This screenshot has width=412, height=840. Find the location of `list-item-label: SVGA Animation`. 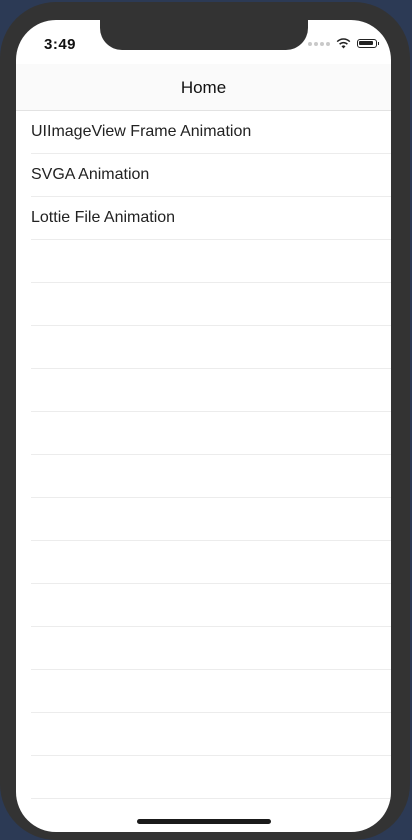

list-item-label: SVGA Animation is located at coordinates (90, 174).